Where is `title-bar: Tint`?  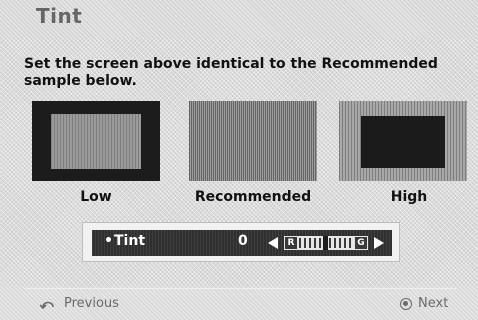 title-bar: Tint is located at coordinates (239, 19).